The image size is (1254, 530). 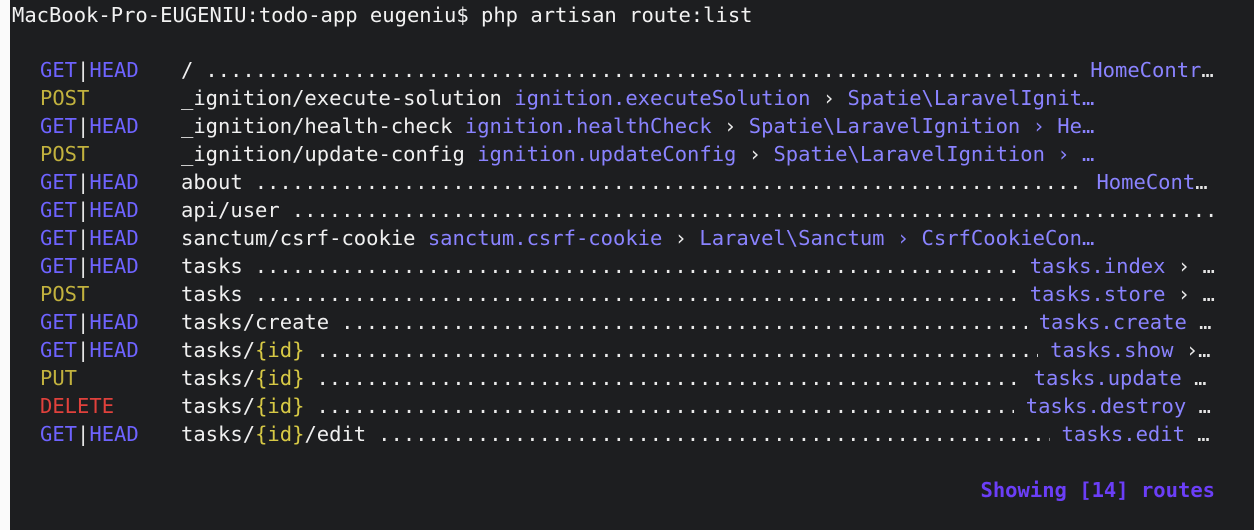 I want to click on uri-segment: api/user, so click(x=230, y=210).